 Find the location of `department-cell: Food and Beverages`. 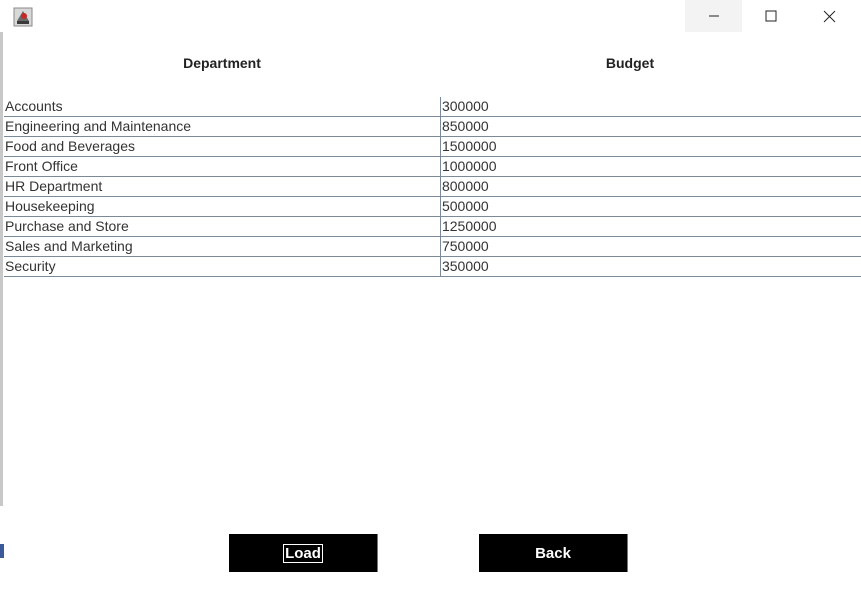

department-cell: Food and Beverages is located at coordinates (222, 146).